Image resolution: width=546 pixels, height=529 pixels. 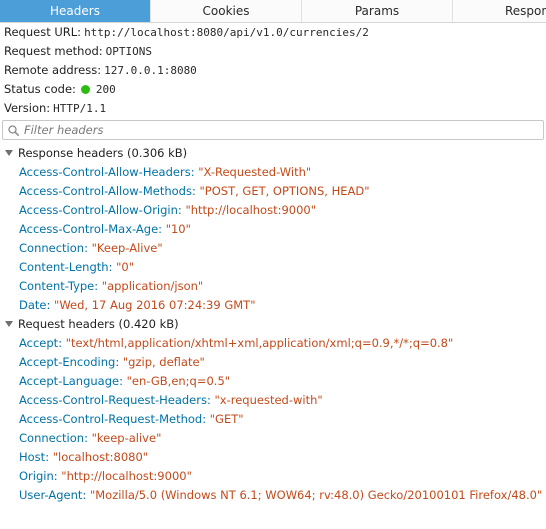 I want to click on header-name: Origin, so click(x=36, y=476).